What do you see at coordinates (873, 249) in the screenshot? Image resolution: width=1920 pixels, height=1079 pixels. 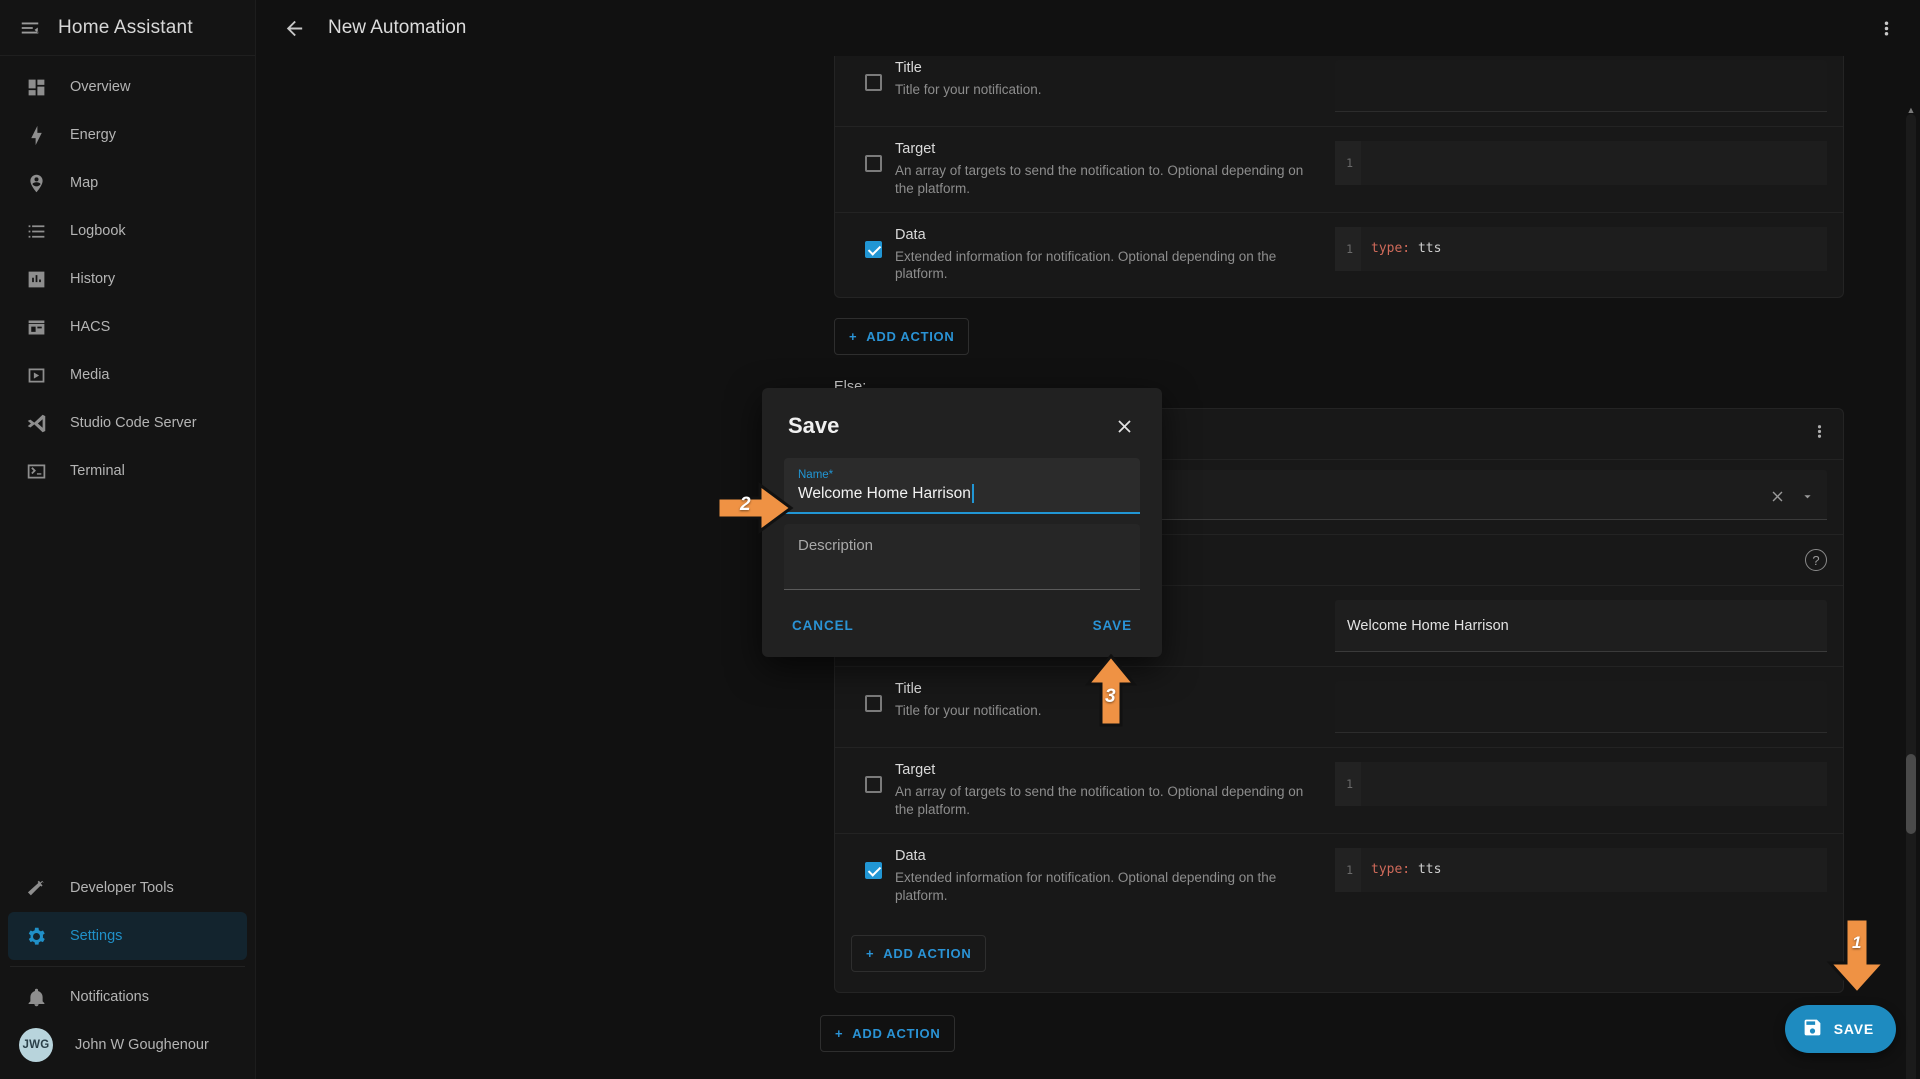 I see `data-checkbox` at bounding box center [873, 249].